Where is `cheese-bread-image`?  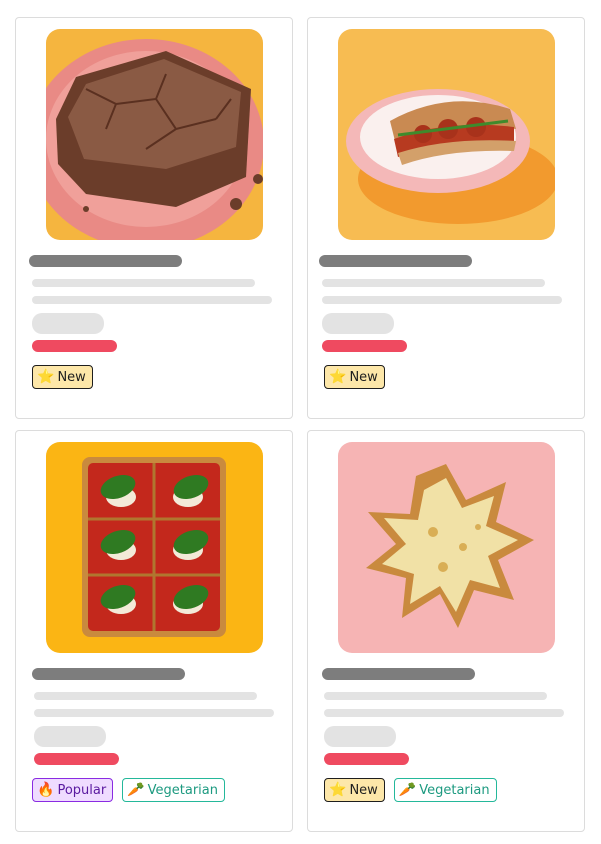
cheese-bread-image is located at coordinates (446, 547).